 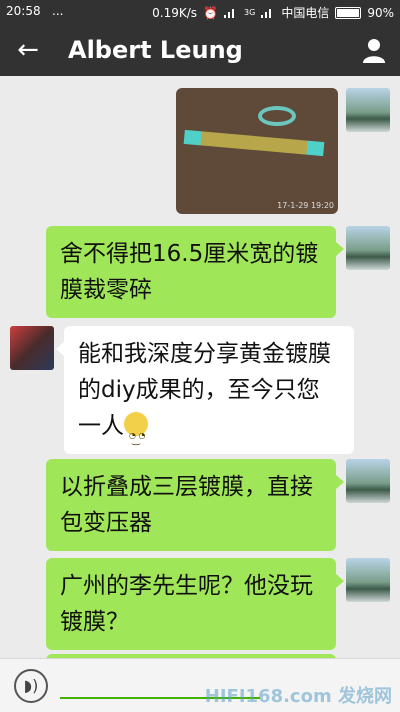 I want to click on my-message-bubble: 以折叠成三层镀膜，直接包变压器, so click(x=195, y=505).